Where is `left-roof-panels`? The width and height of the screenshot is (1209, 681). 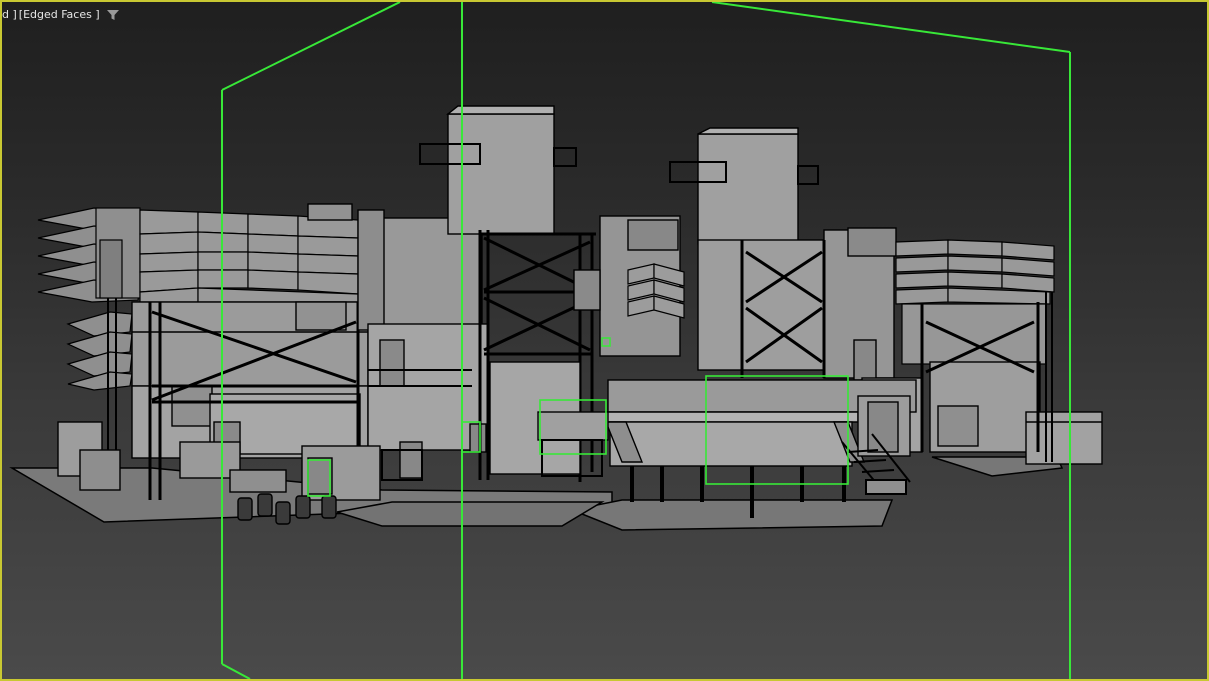 left-roof-panels is located at coordinates (249, 256).